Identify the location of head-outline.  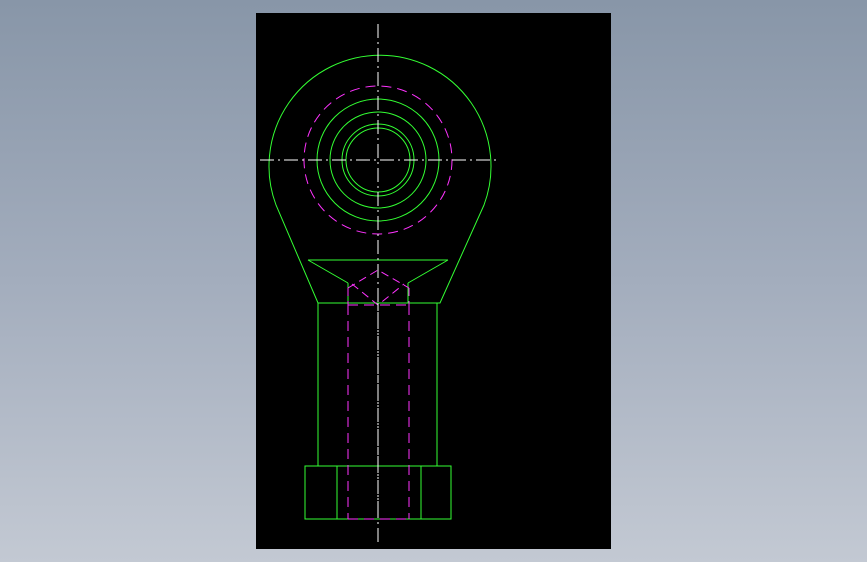
(380, 179).